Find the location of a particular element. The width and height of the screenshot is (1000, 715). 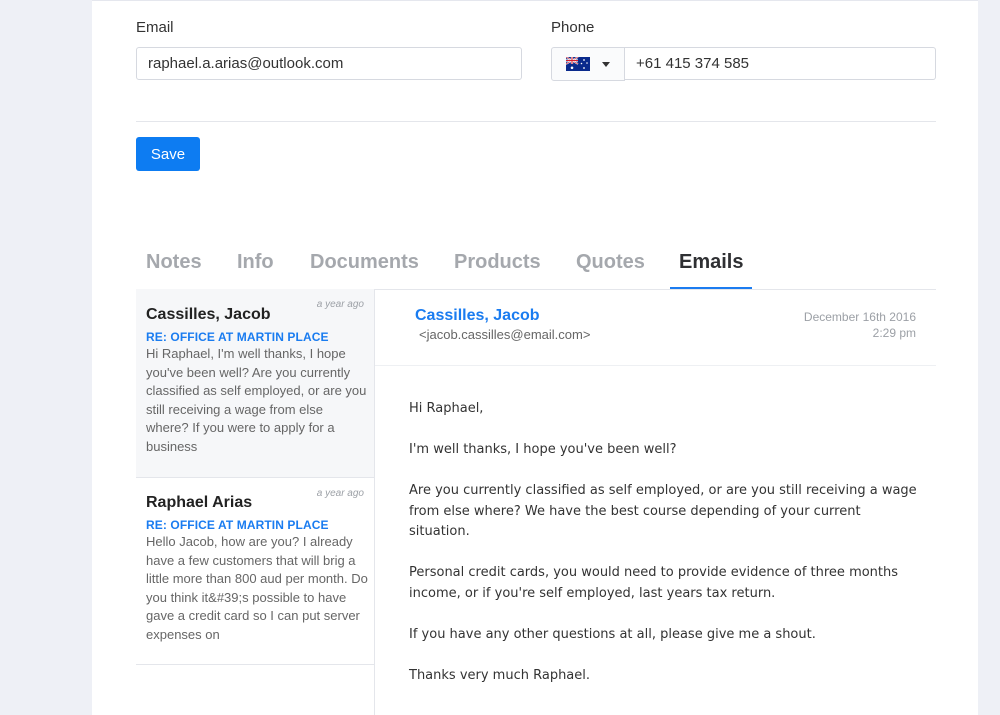

country-select-button is located at coordinates (588, 64).